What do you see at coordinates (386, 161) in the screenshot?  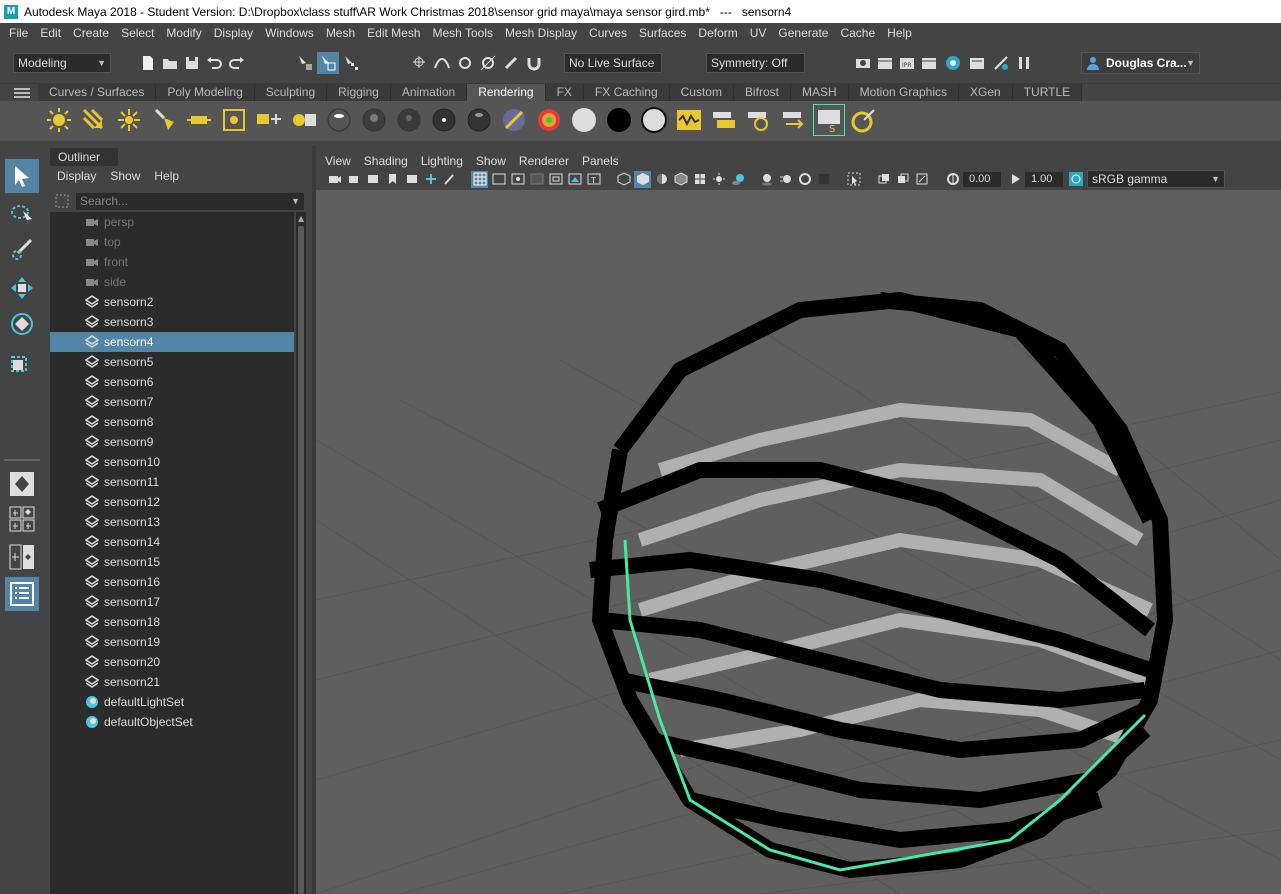 I see `viewport-menu-shading: Shading` at bounding box center [386, 161].